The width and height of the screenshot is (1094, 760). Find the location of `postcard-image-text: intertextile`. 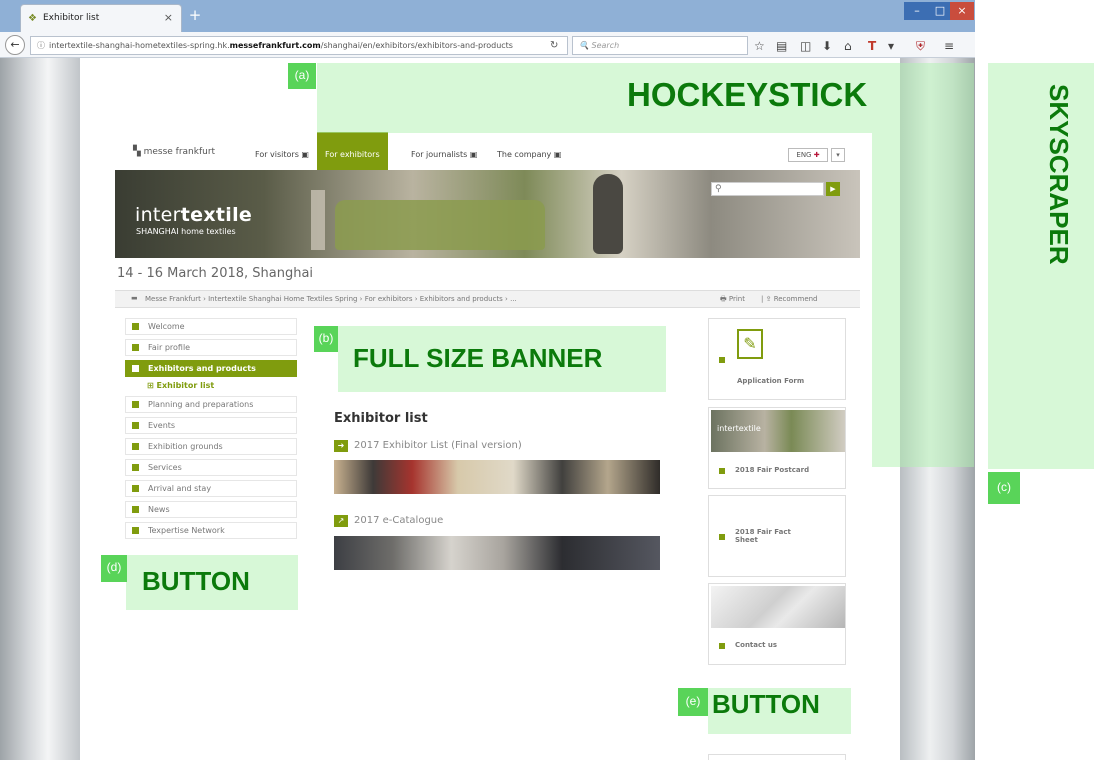

postcard-image-text: intertextile is located at coordinates (739, 428).